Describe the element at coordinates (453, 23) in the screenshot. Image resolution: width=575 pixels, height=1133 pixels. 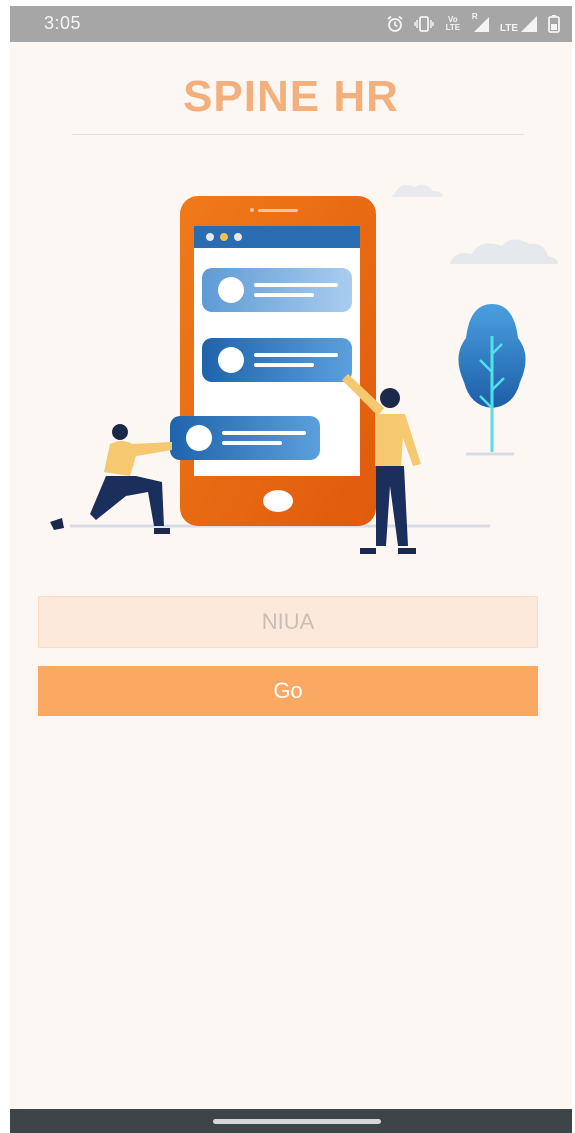
I see `volte-icon: Vo LTE` at that location.